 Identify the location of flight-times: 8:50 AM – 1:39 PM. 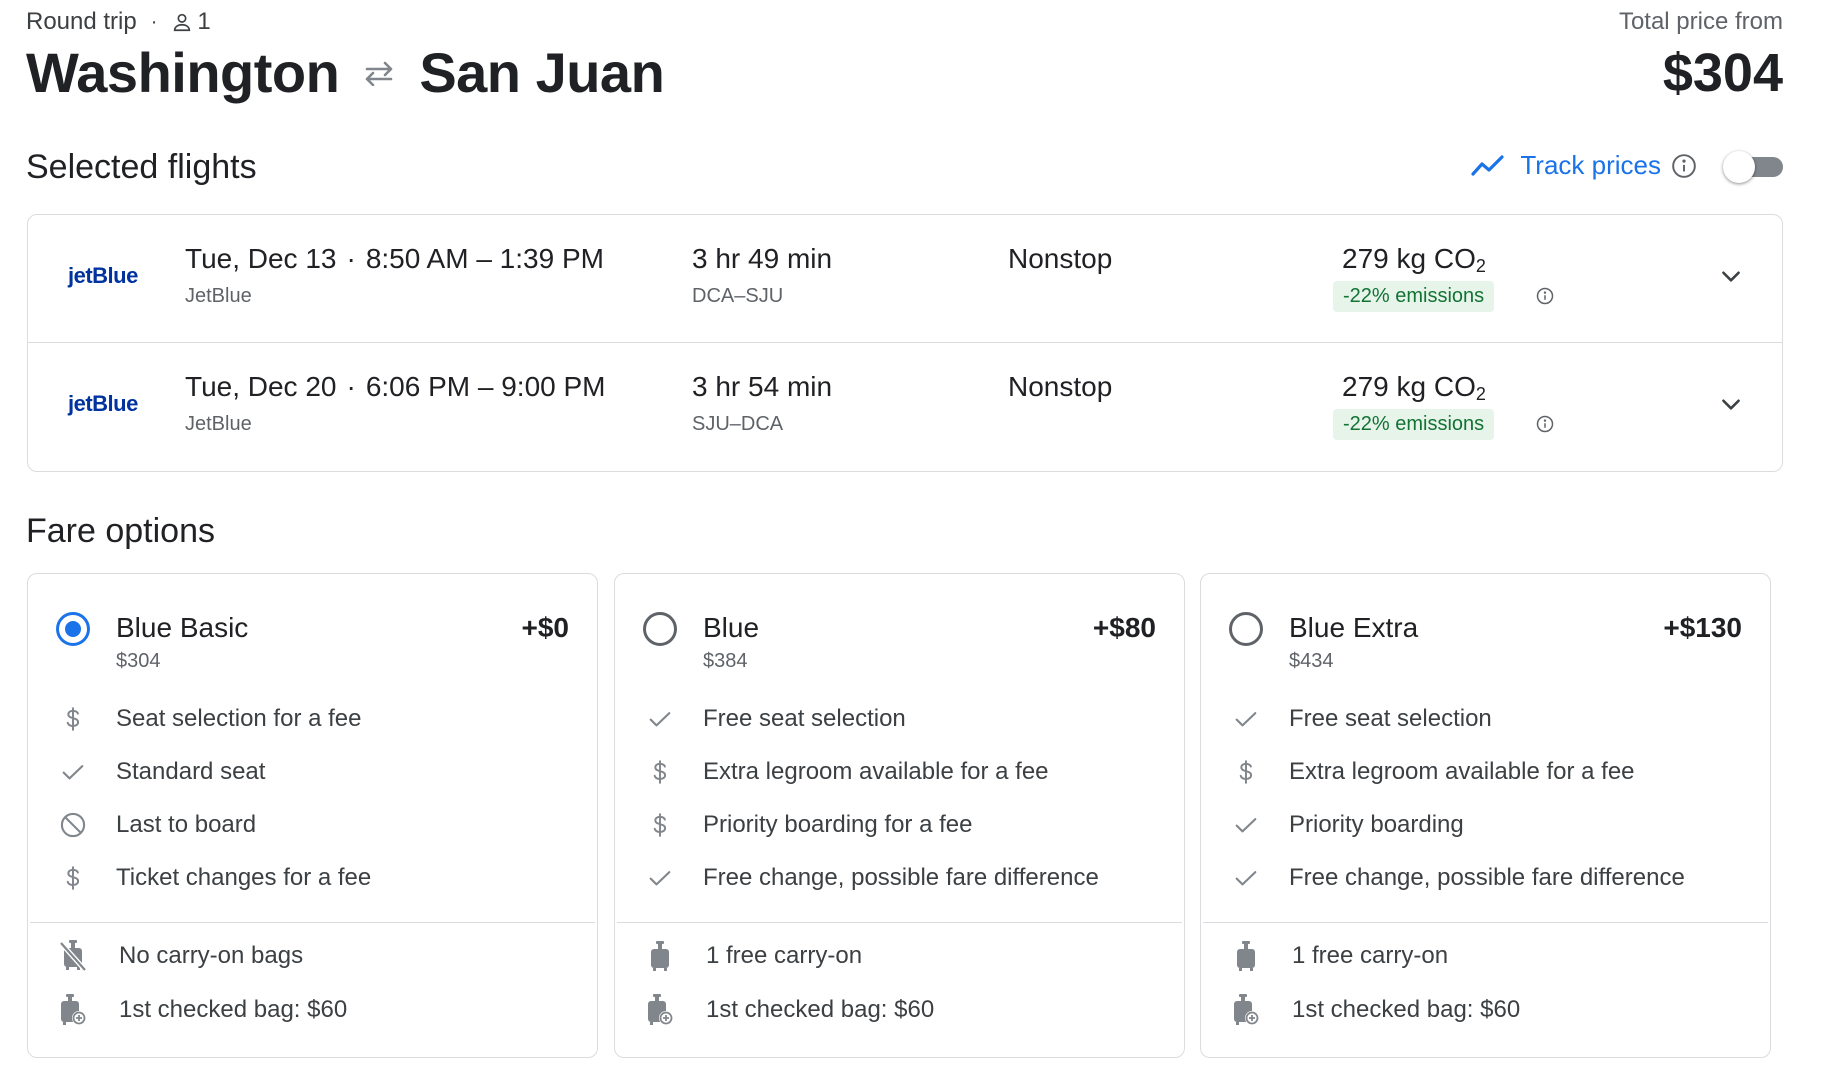
(484, 258).